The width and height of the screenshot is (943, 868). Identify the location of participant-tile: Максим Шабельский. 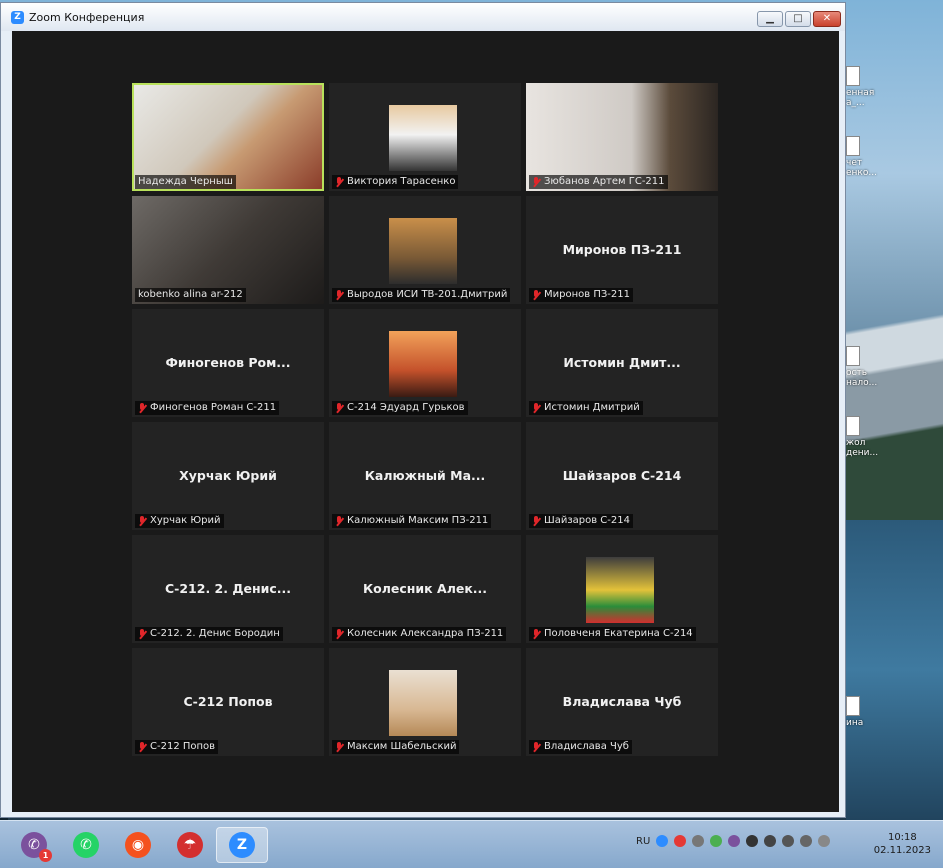
(425, 702).